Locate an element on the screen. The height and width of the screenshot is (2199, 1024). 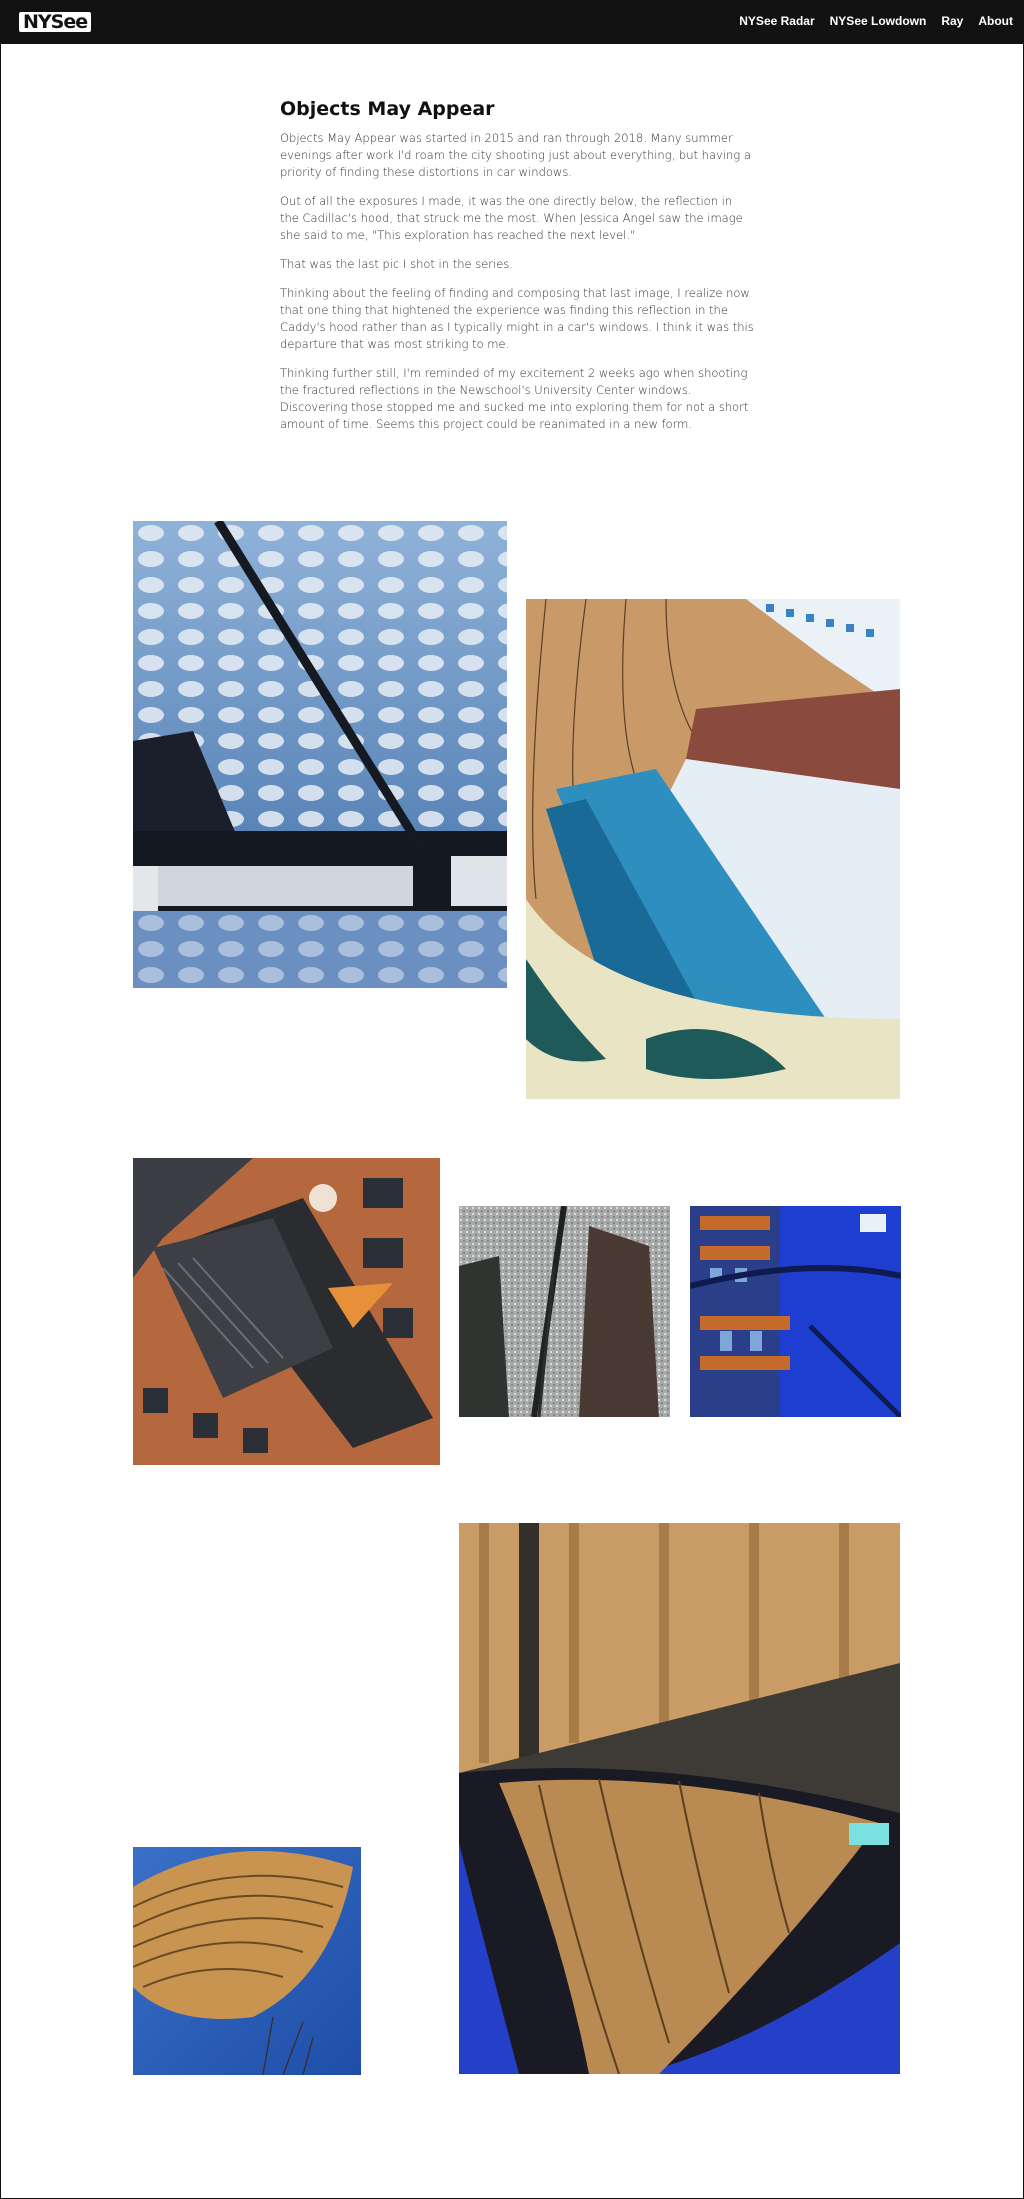
page-title: Objects May Appear is located at coordinates (387, 109).